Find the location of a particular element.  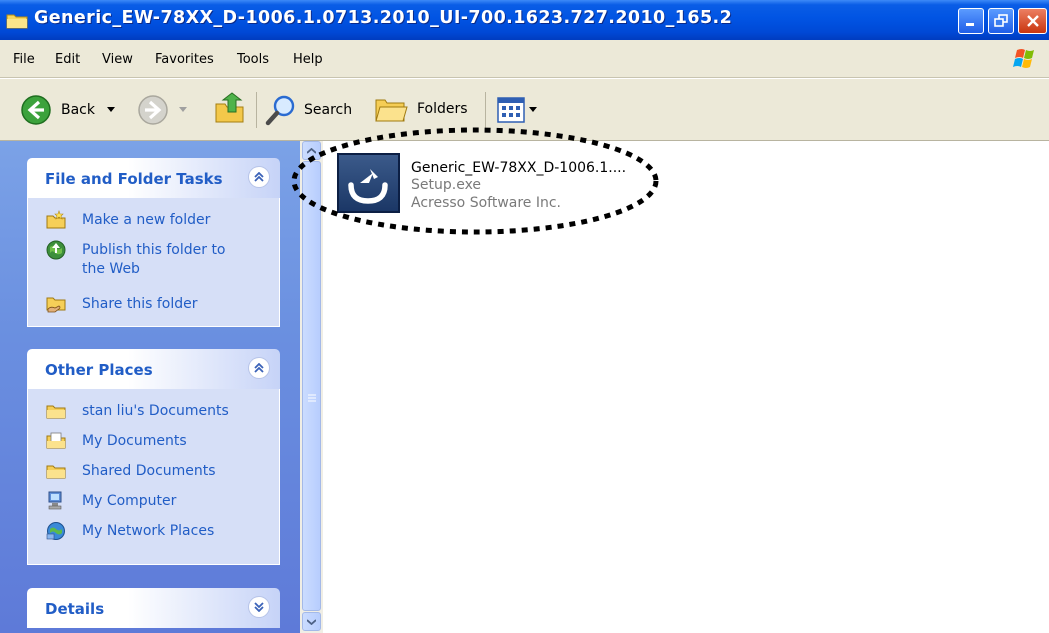

panel-header: File and Folder Tasks is located at coordinates (153, 178).